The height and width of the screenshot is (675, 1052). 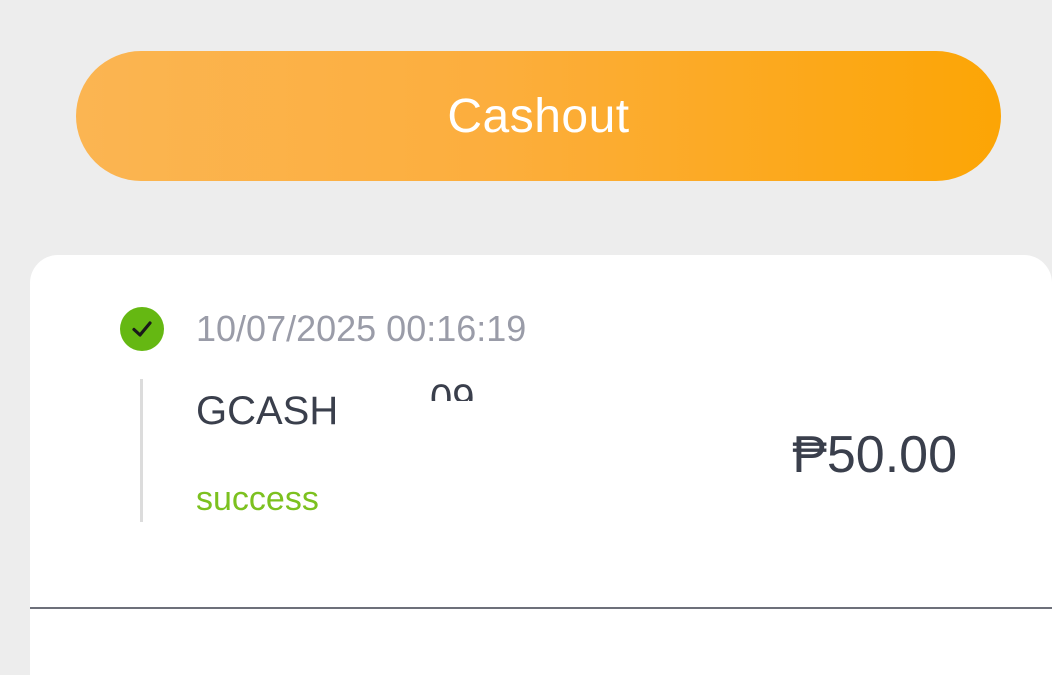 What do you see at coordinates (257, 499) in the screenshot?
I see `transaction-status: success` at bounding box center [257, 499].